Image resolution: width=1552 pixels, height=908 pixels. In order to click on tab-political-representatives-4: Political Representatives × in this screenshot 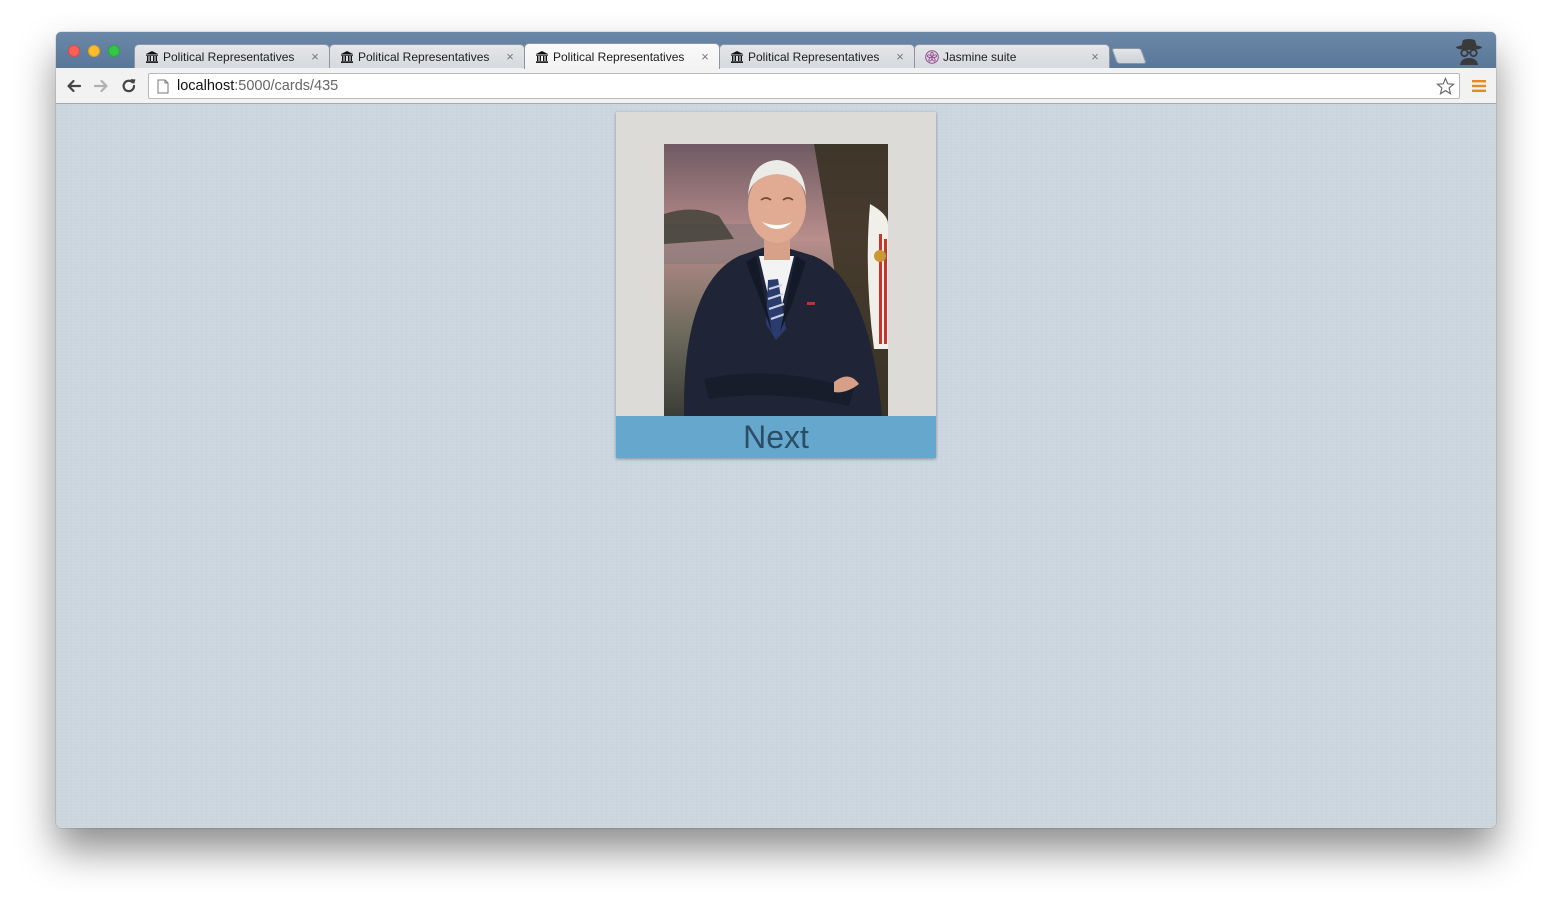, I will do `click(817, 56)`.